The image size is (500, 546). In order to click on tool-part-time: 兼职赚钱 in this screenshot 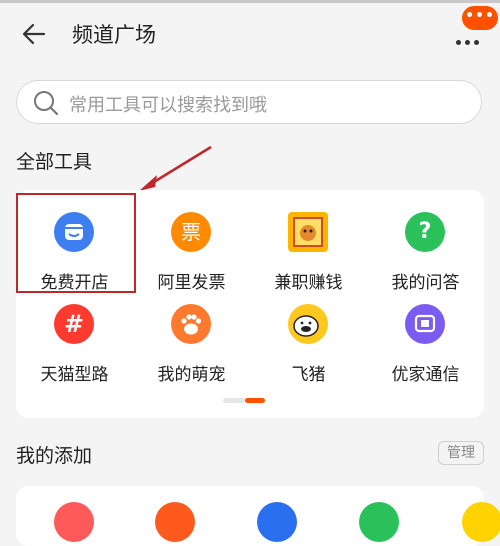, I will do `click(308, 248)`.